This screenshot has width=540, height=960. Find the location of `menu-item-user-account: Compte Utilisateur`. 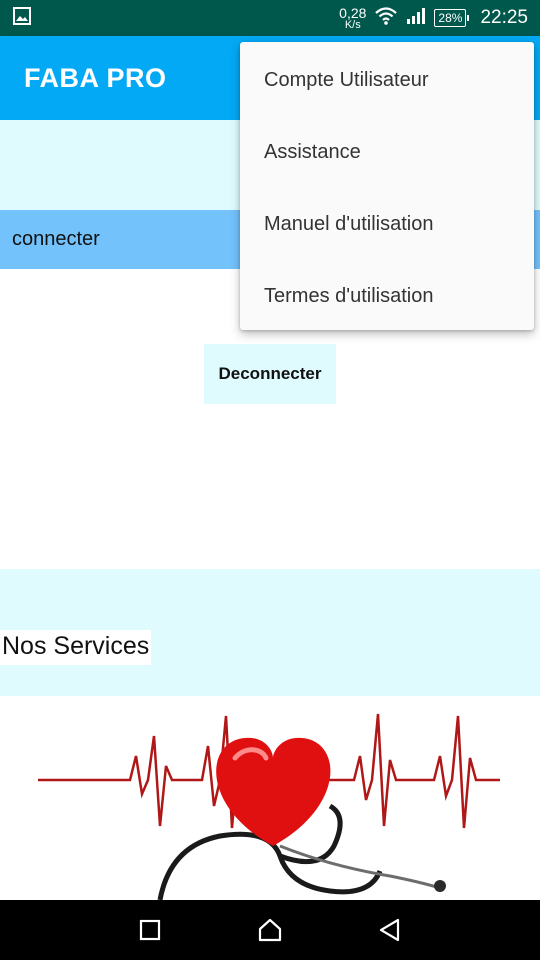

menu-item-user-account: Compte Utilisateur is located at coordinates (387, 80).